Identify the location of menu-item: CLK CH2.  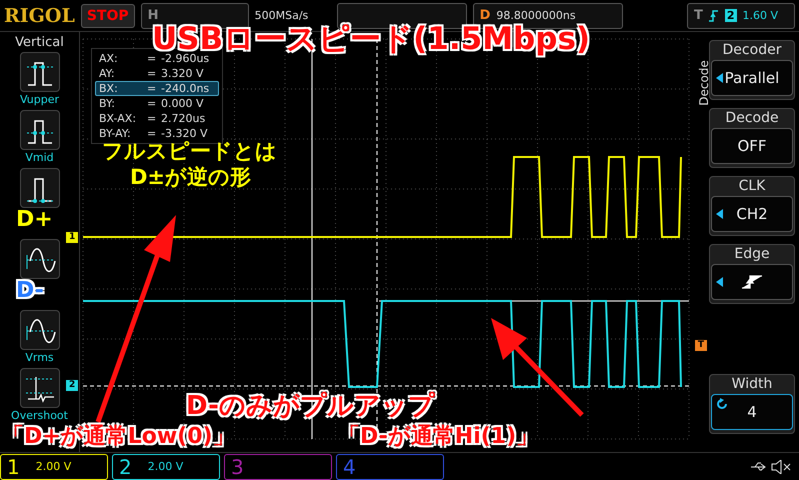
(752, 206).